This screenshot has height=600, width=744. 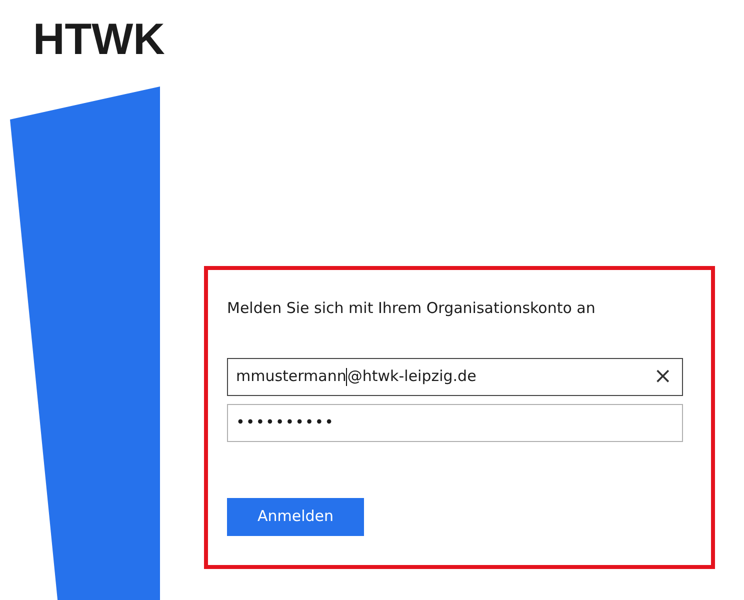 I want to click on email-field: mmustermann@htwk-leipzig.de ×, so click(x=455, y=377).